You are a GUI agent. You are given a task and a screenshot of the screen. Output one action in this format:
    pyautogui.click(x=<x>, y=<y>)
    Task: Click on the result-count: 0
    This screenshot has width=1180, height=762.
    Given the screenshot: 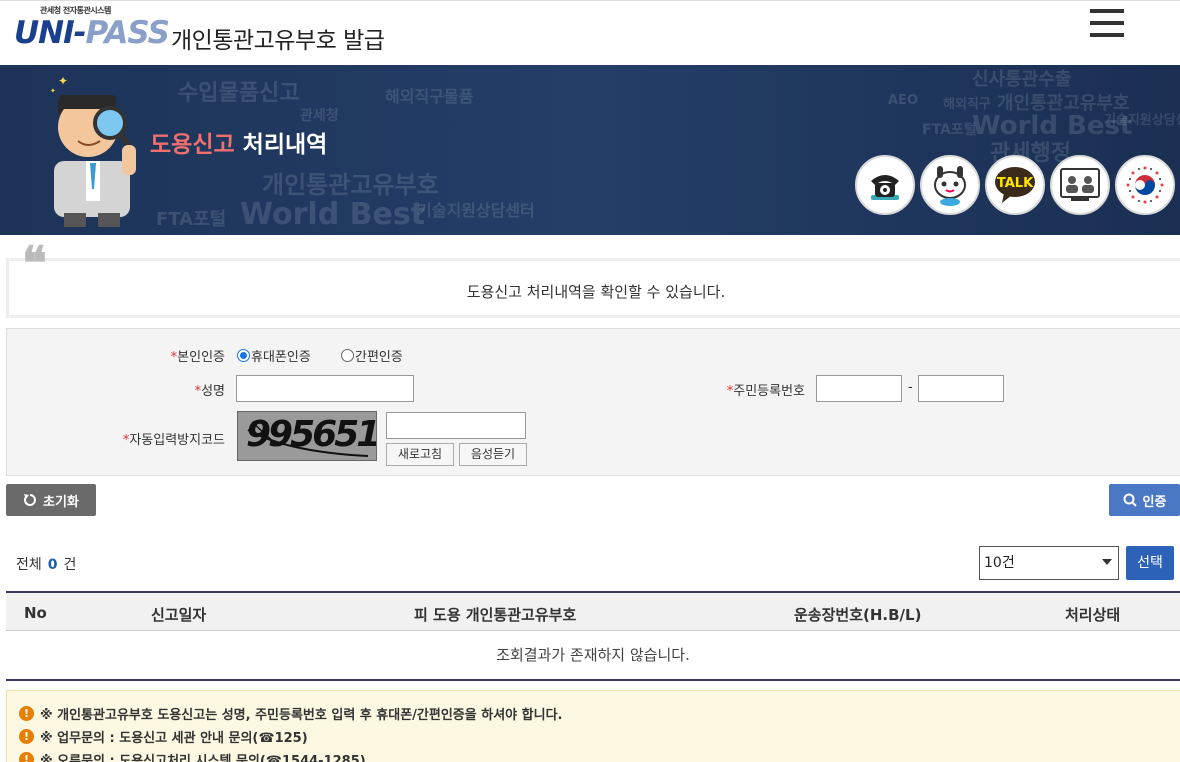 What is the action you would take?
    pyautogui.click(x=52, y=565)
    